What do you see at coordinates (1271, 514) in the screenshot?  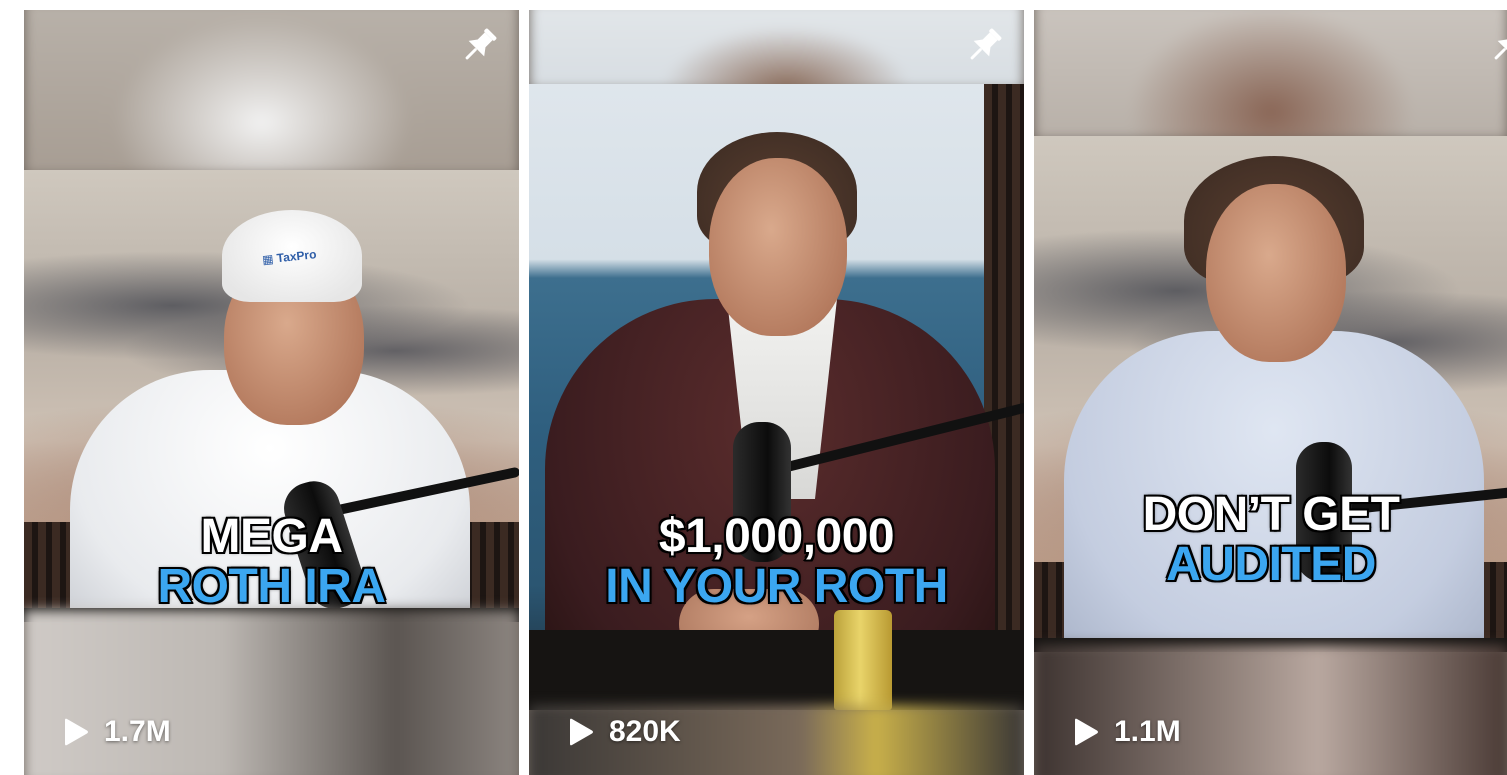 I see `caption-line-1: DON’T GET` at bounding box center [1271, 514].